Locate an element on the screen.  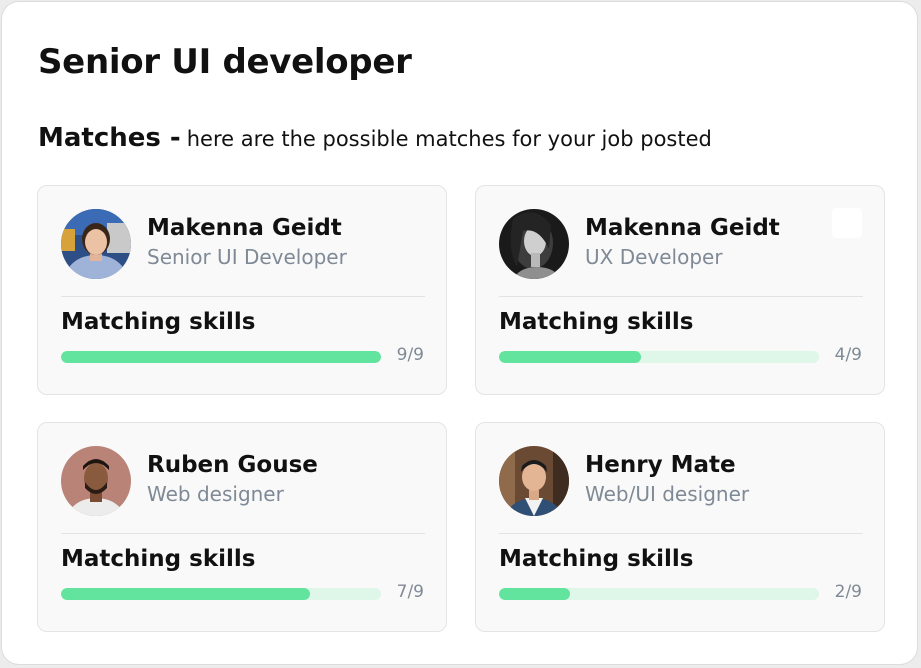
skills-count: 4/9 is located at coordinates (848, 355).